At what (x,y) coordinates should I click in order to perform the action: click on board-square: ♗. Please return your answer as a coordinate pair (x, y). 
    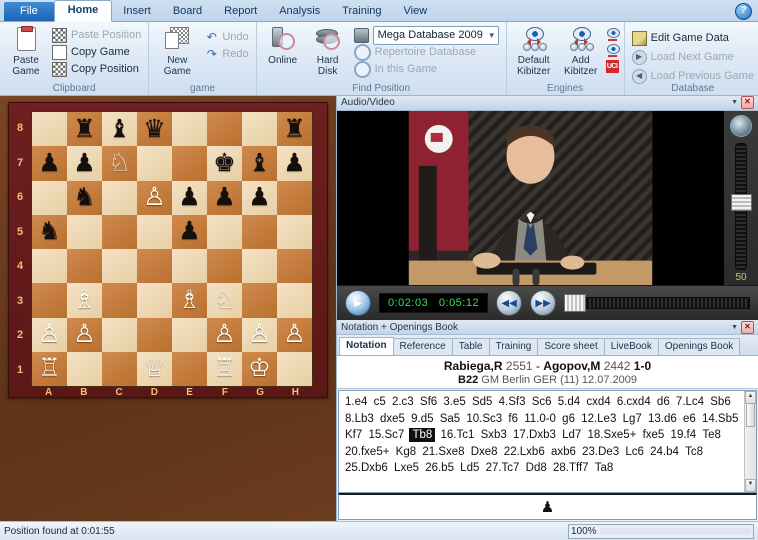
    Looking at the image, I should click on (189, 300).